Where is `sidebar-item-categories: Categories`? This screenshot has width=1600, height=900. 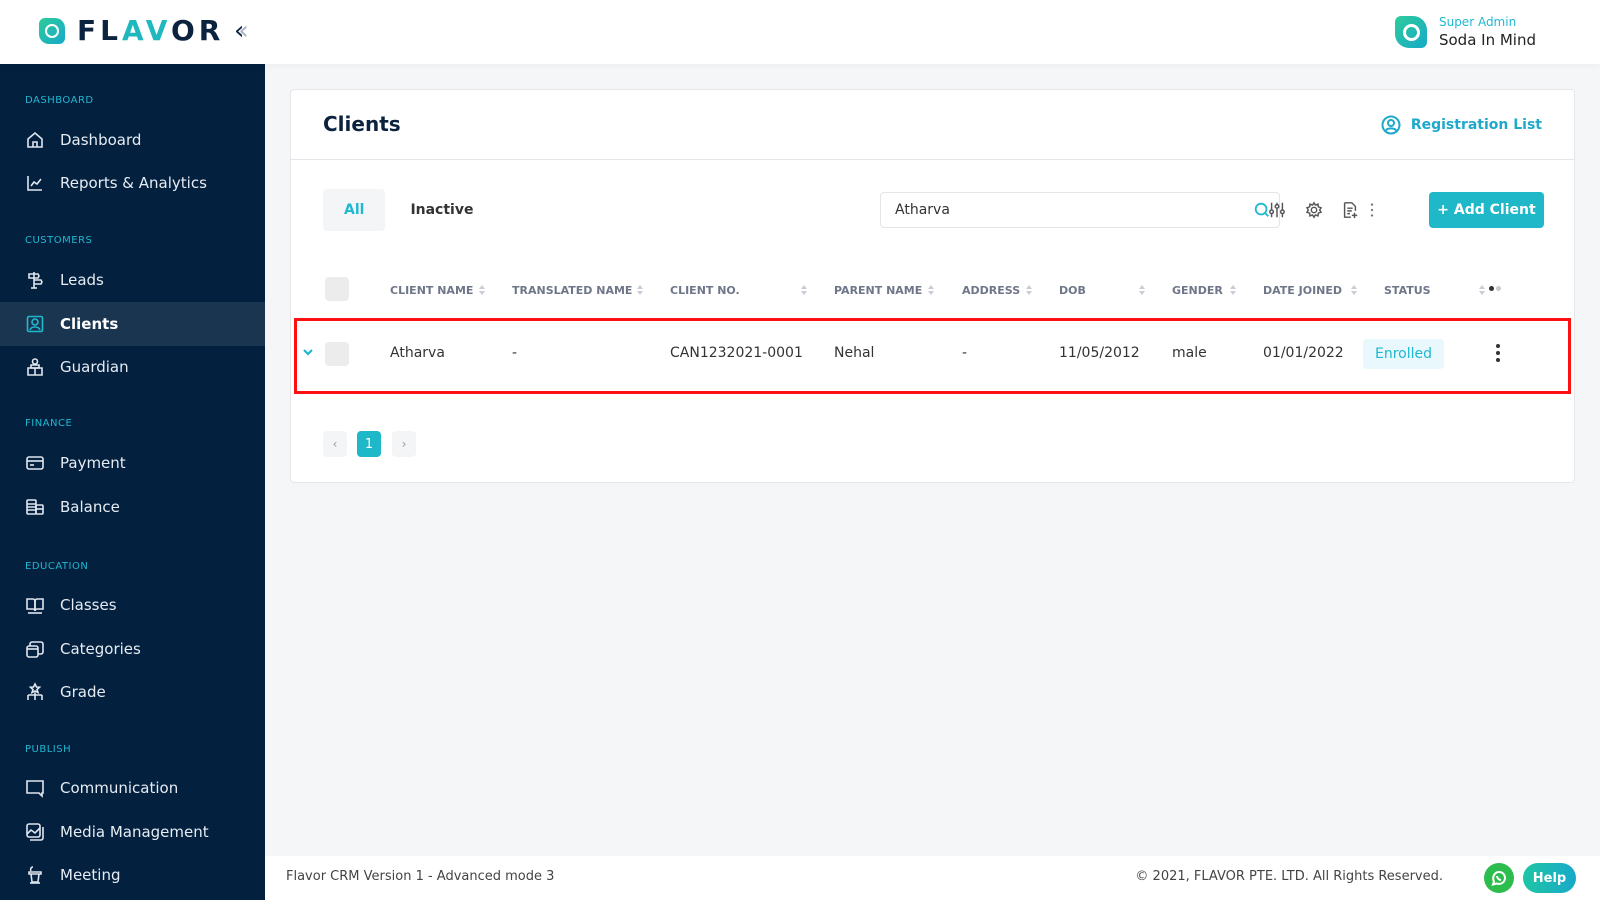 sidebar-item-categories: Categories is located at coordinates (132, 649).